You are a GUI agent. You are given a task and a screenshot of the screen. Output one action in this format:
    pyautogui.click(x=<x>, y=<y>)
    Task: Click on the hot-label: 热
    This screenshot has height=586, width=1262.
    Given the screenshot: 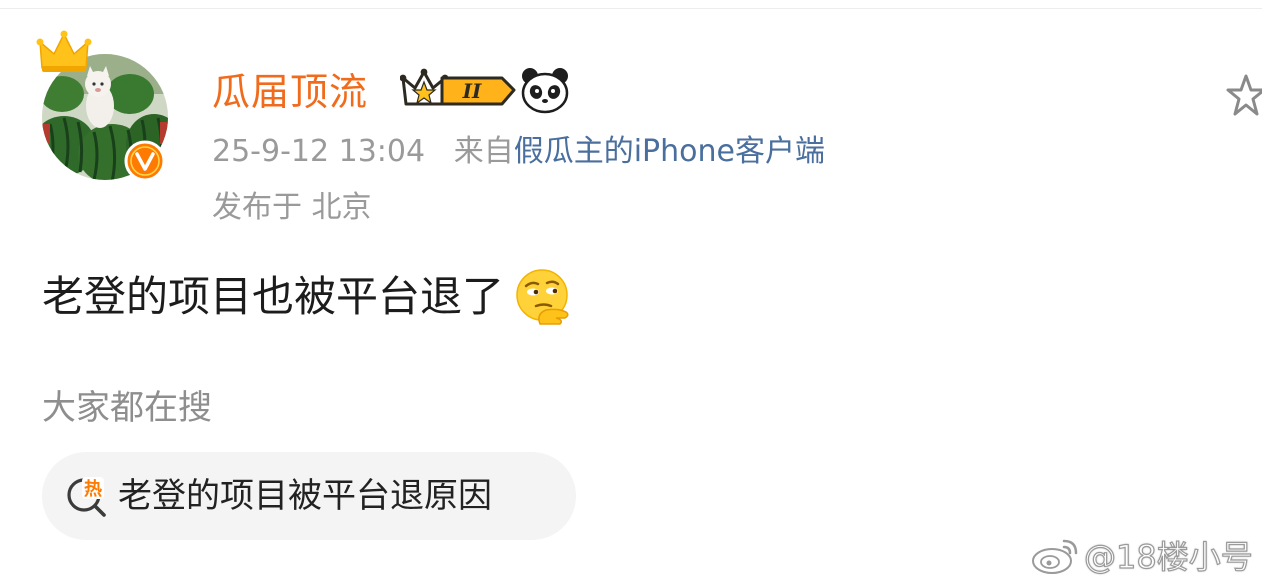 What is the action you would take?
    pyautogui.click(x=93, y=489)
    